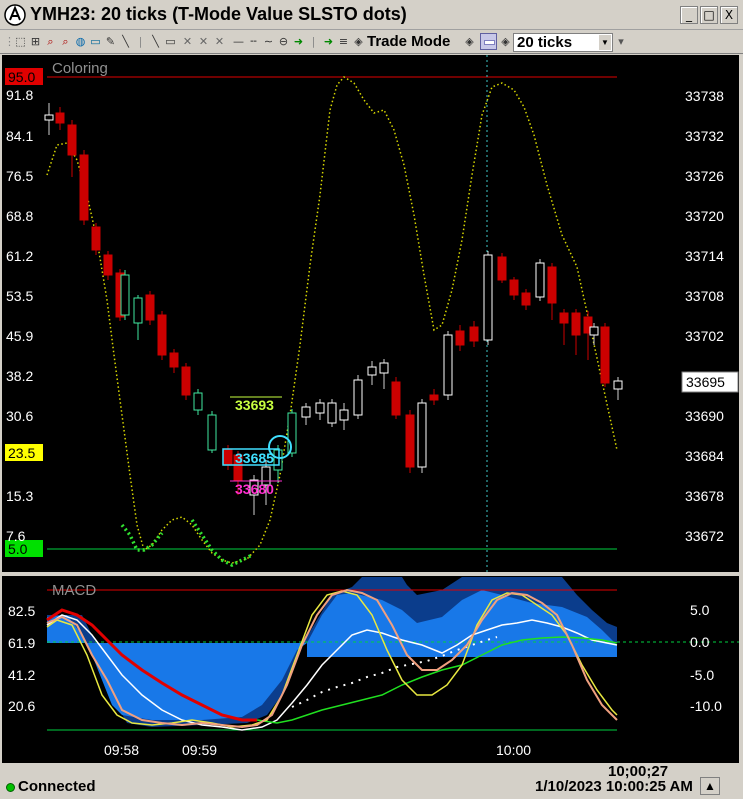 The width and height of the screenshot is (743, 799). I want to click on upper-left-tick: 84.1, so click(19, 136).